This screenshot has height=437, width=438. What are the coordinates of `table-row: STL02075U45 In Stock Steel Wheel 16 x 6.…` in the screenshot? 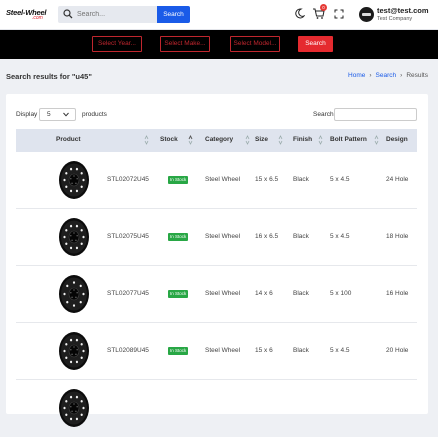 It's located at (216, 237).